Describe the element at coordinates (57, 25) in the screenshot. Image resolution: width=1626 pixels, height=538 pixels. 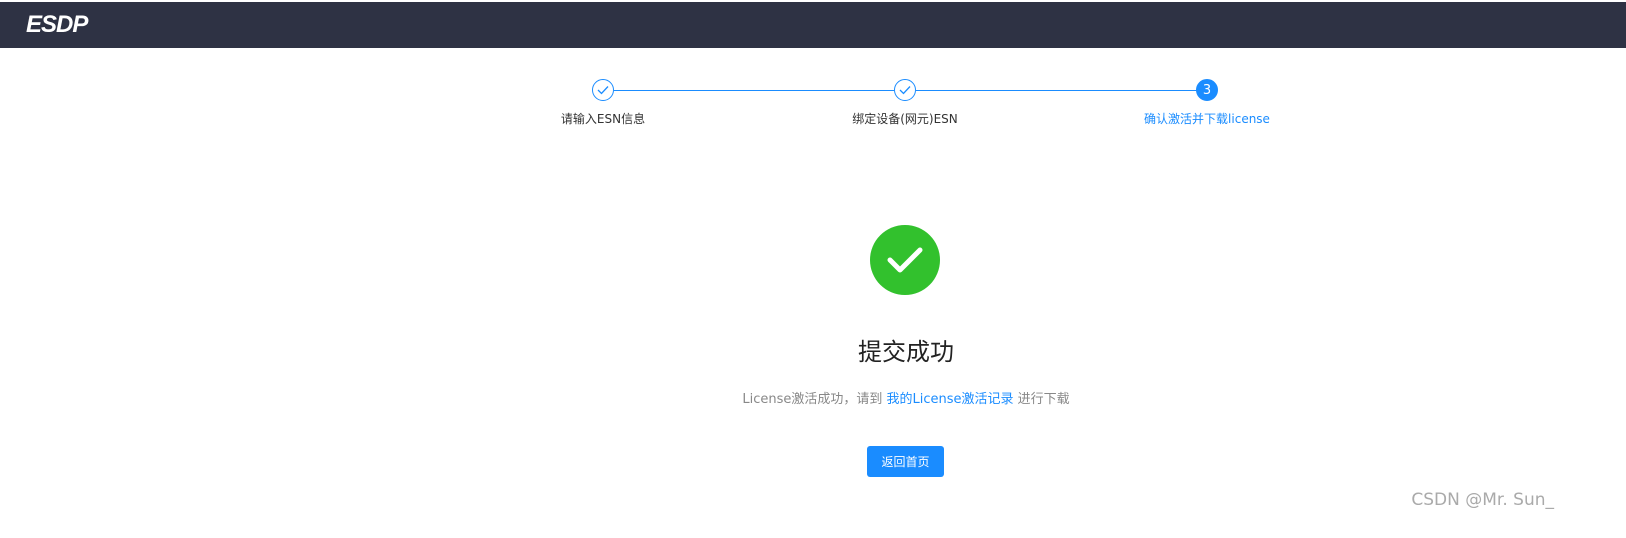
I see `esdp-logo: ESDP` at that location.